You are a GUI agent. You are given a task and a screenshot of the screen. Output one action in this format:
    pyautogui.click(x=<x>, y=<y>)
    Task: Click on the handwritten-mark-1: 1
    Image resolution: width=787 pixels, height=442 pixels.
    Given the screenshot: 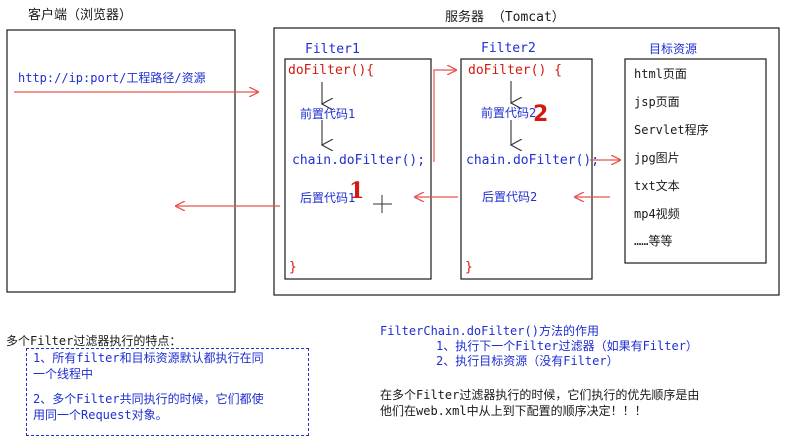 What is the action you would take?
    pyautogui.click(x=357, y=191)
    